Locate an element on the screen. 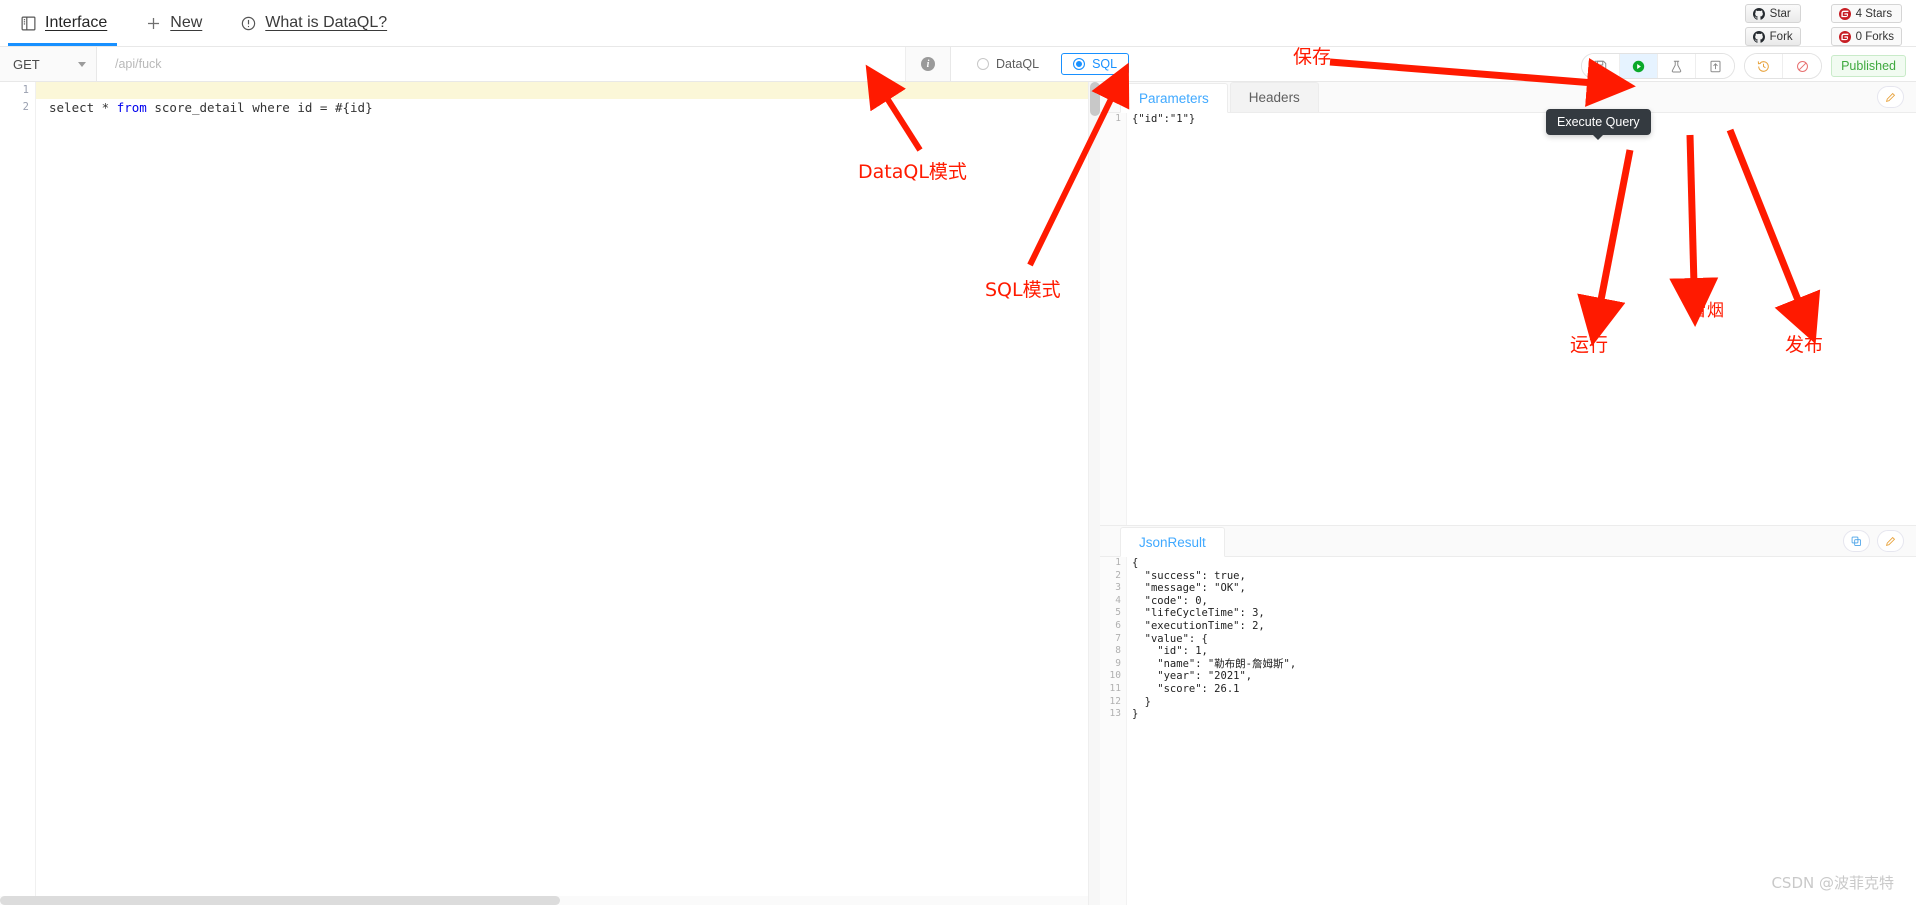 The image size is (1916, 905). publish-button is located at coordinates (1715, 66).